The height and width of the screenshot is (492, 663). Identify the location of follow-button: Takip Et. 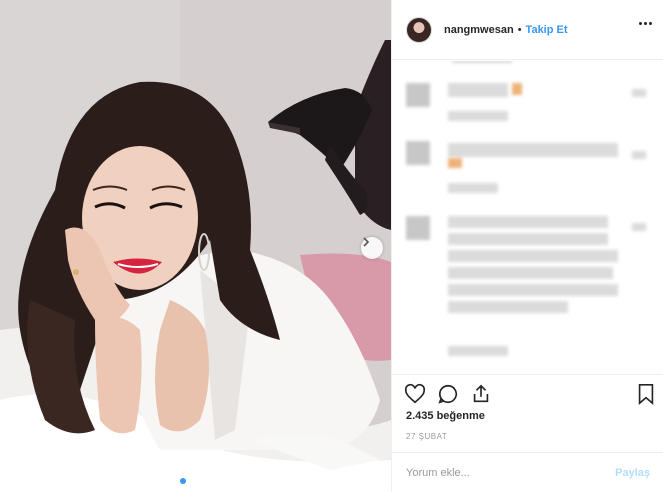
(547, 30).